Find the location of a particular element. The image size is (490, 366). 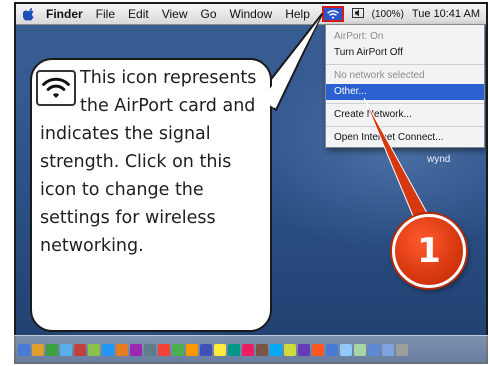

airport-status-icon is located at coordinates (332, 14).